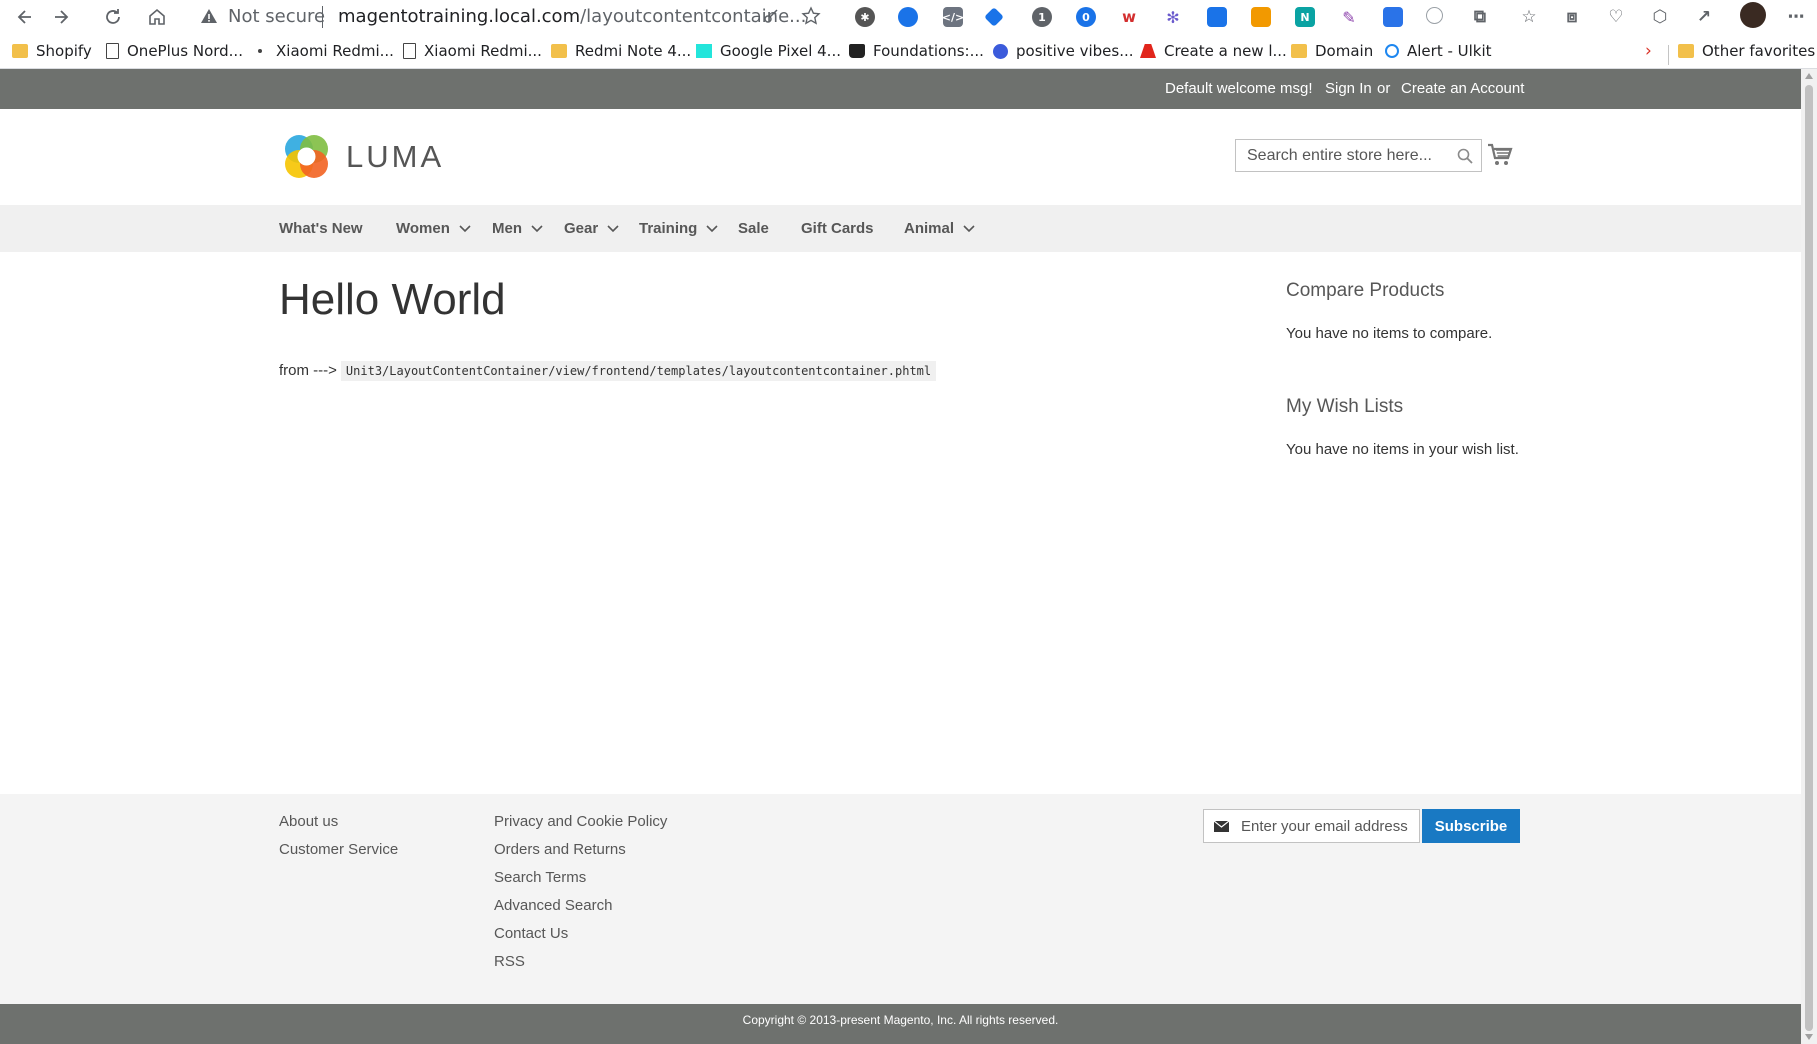 This screenshot has height=1044, width=1817. Describe the element at coordinates (112, 51) in the screenshot. I see `page-icon` at that location.